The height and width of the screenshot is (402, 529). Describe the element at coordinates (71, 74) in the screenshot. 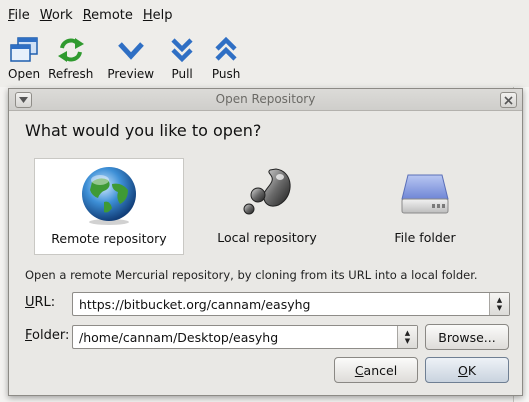

I see `refresh-button-label: Refresh` at that location.